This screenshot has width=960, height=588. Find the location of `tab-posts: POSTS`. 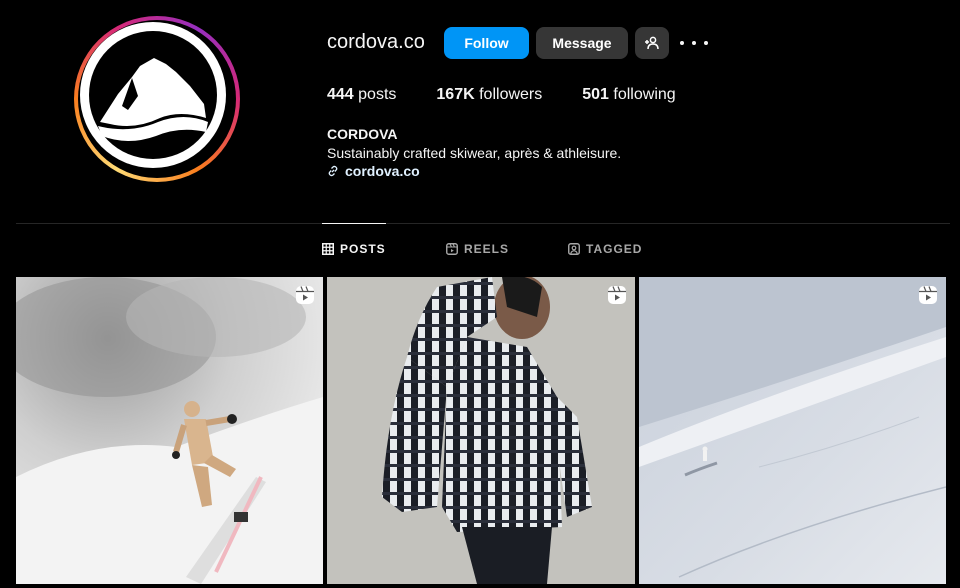

tab-posts: POSTS is located at coordinates (354, 249).